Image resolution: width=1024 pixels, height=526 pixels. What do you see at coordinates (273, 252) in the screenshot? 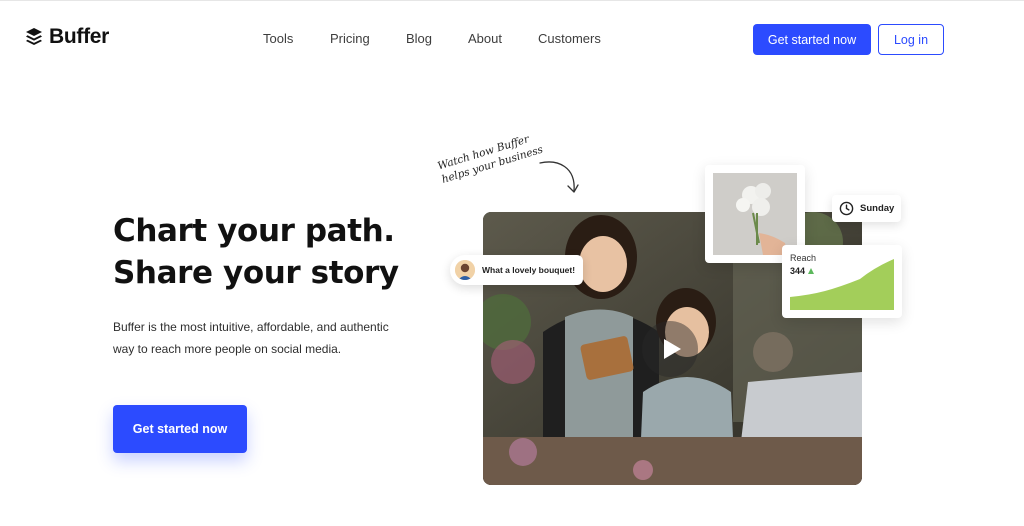
I see `hero-title: Chart your path. Share your story` at bounding box center [273, 252].